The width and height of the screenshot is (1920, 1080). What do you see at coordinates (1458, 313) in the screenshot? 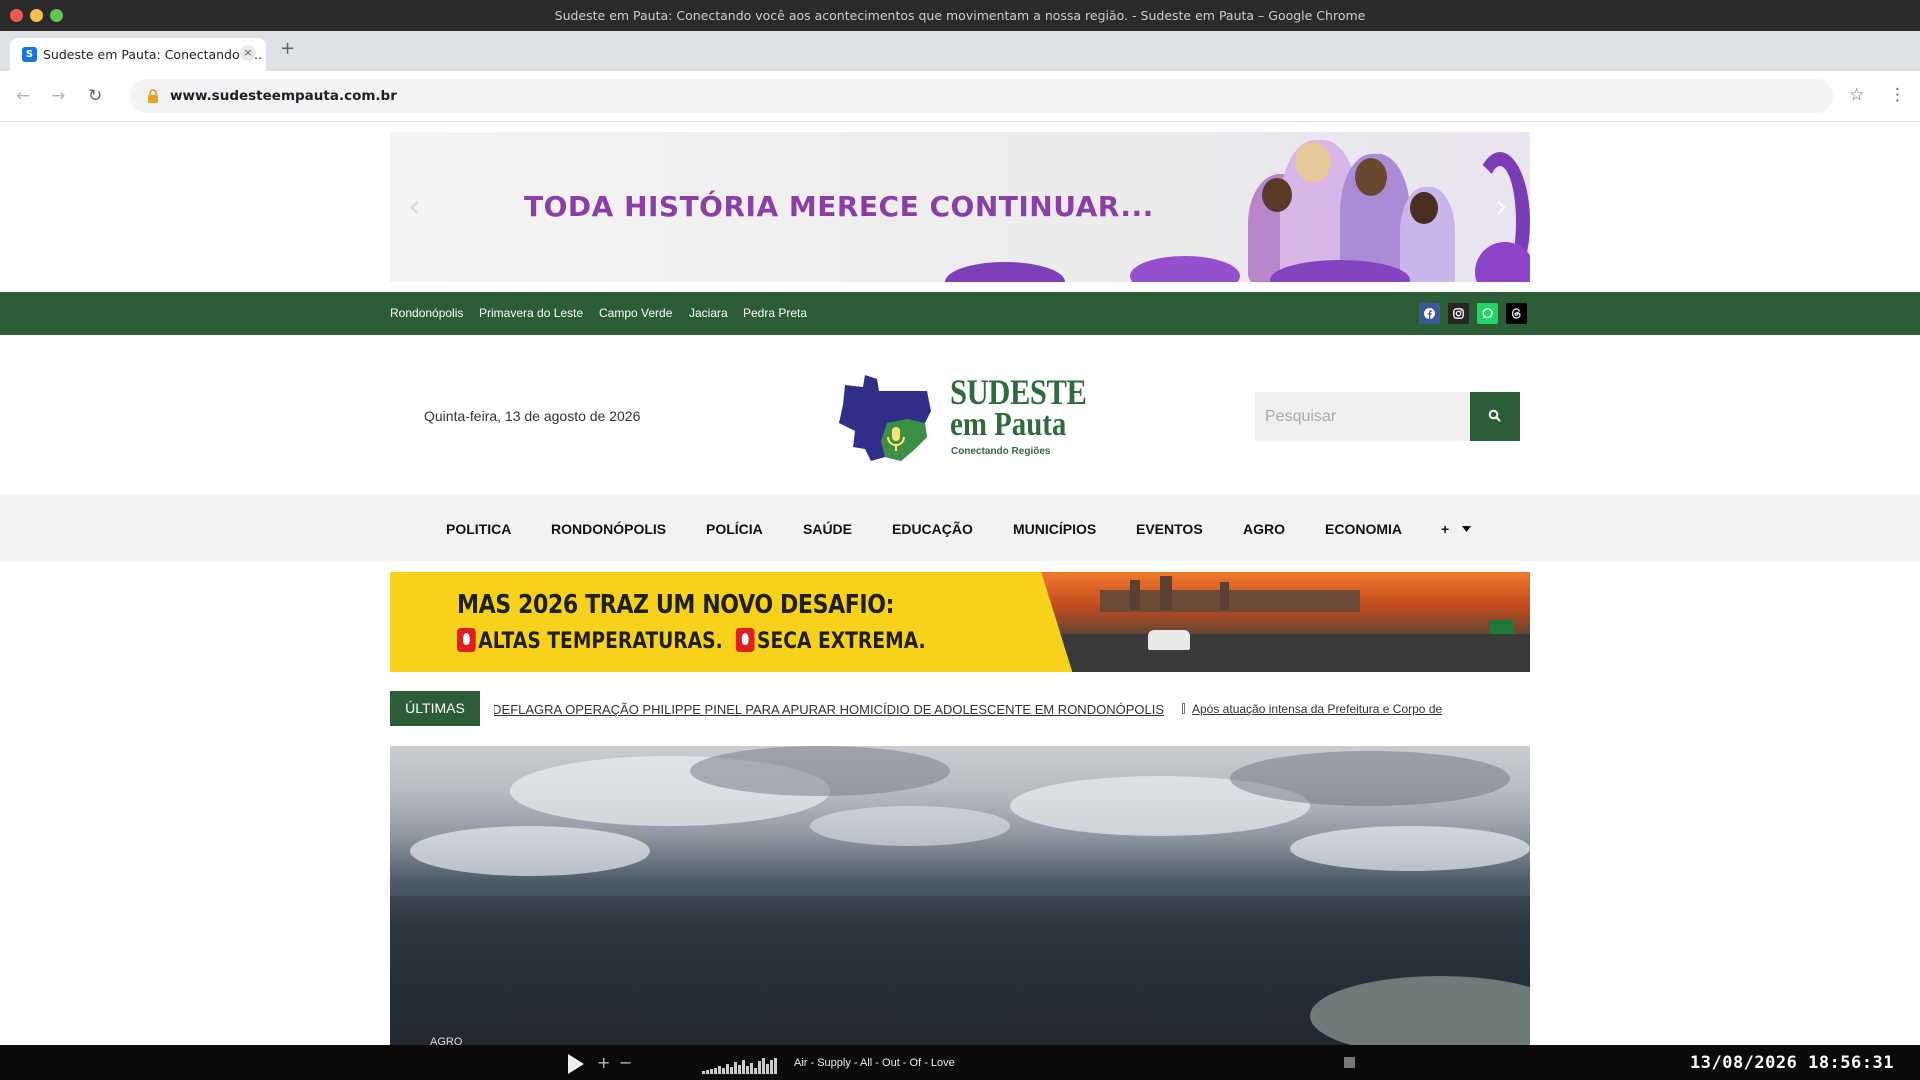
I see `instagram-icon` at bounding box center [1458, 313].